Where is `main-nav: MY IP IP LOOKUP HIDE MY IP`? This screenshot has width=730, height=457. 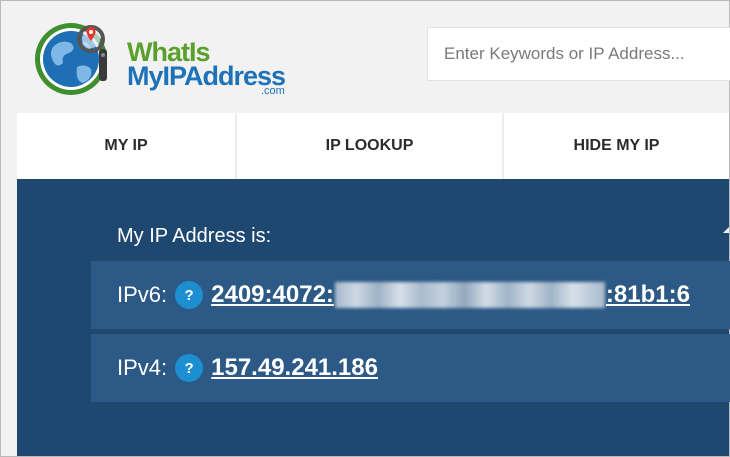
main-nav: MY IP IP LOOKUP HIDE MY IP is located at coordinates (373, 146).